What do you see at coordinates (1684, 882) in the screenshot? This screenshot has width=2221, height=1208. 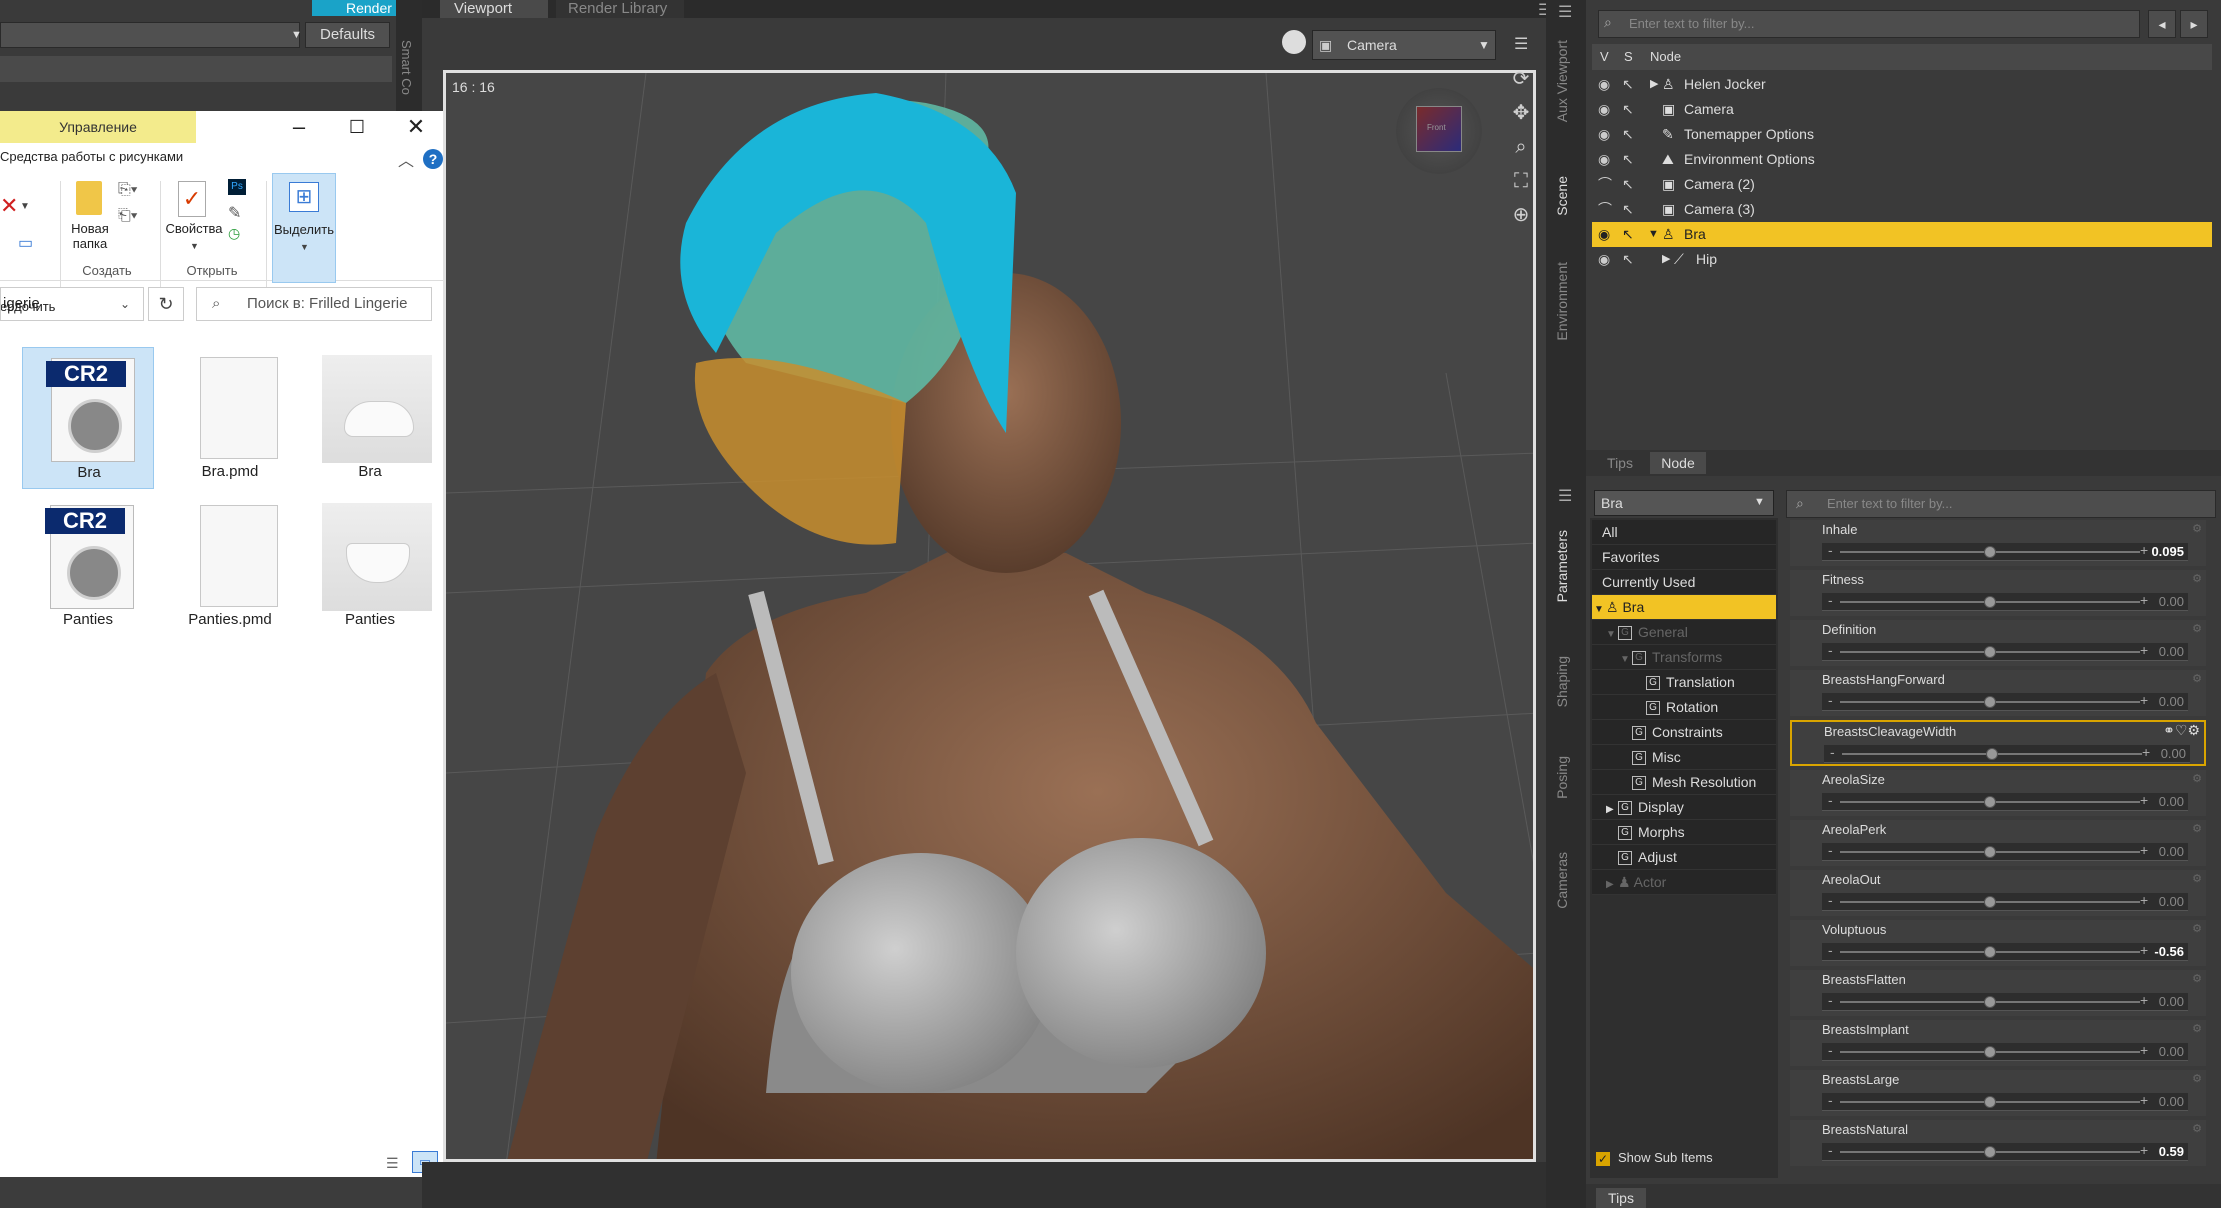 I see `tree-item: ▶ ♟ Actor` at bounding box center [1684, 882].